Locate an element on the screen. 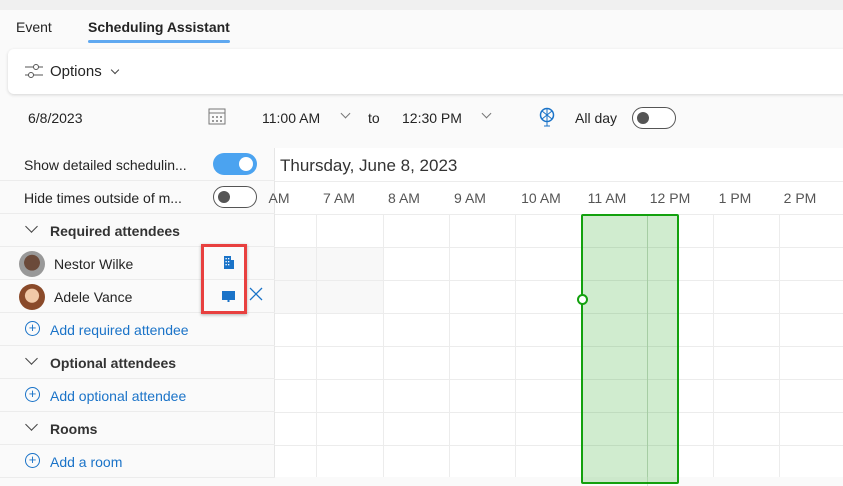 The width and height of the screenshot is (843, 486). tab-scheduling-assistant: Scheduling Assistant is located at coordinates (159, 27).